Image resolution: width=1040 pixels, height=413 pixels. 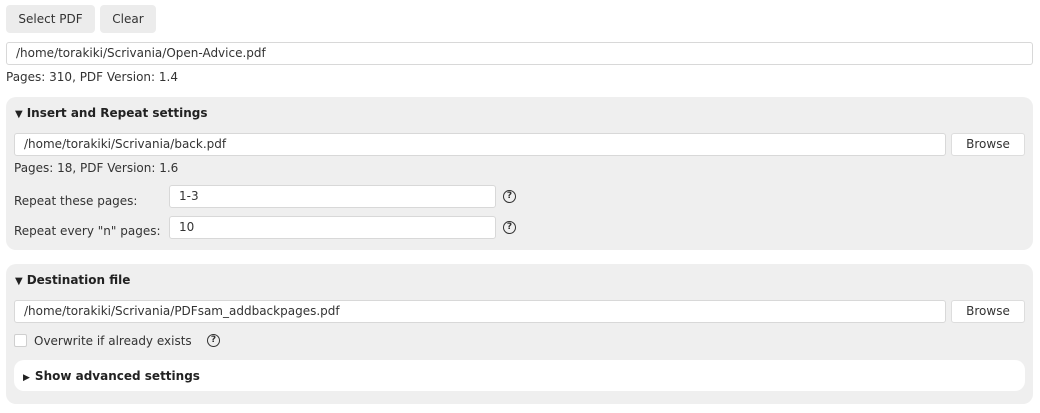 I want to click on destination-browse-button: Browse, so click(x=988, y=311).